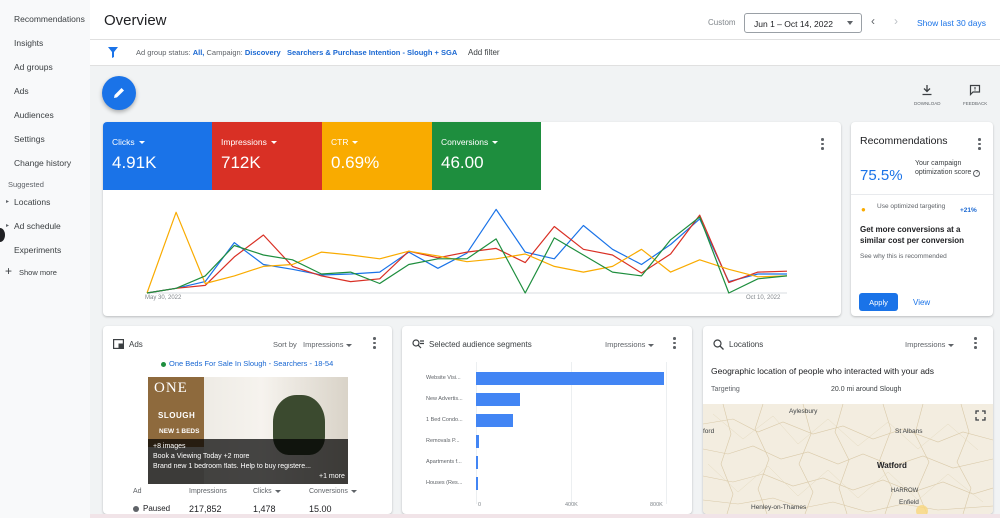 This screenshot has height=518, width=1000. I want to click on view-button: View, so click(921, 302).